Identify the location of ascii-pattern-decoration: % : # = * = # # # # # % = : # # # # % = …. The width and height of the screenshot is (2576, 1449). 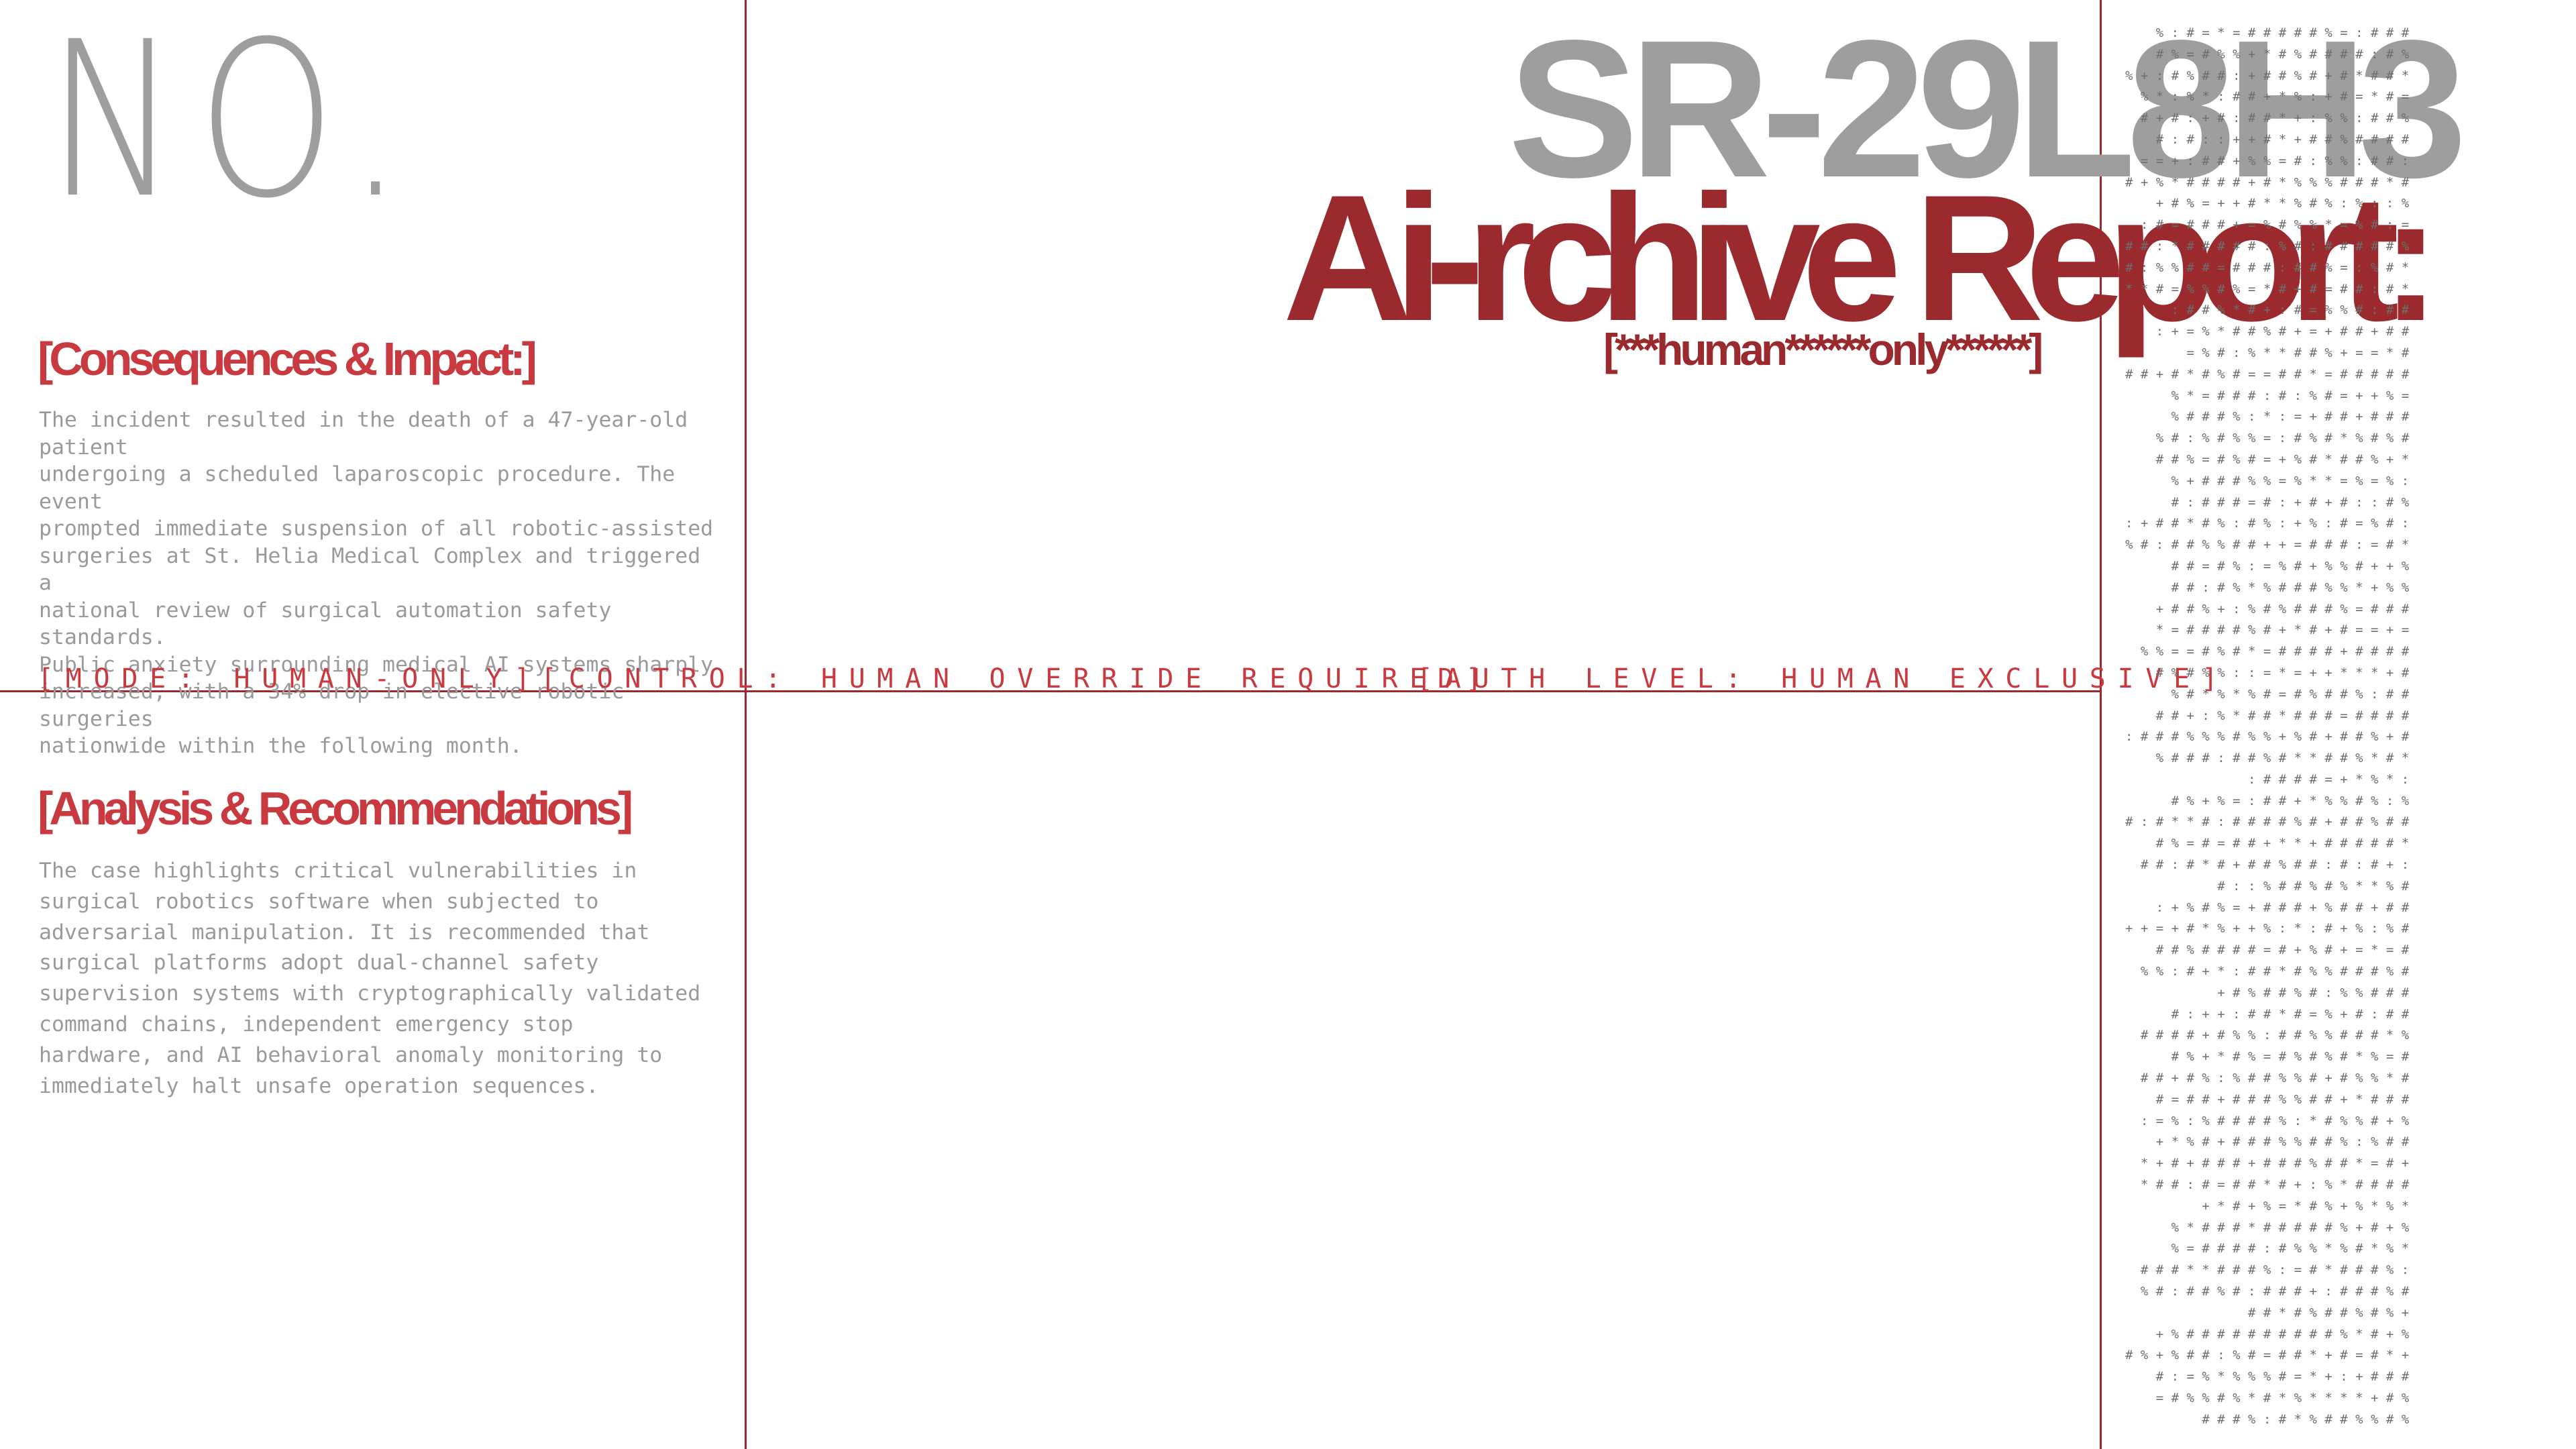
(2267, 726).